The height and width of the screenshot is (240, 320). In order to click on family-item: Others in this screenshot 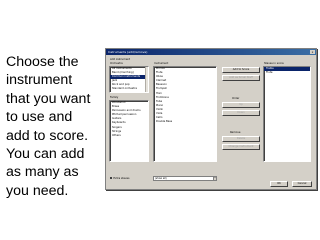, I will do `click(129, 136)`.